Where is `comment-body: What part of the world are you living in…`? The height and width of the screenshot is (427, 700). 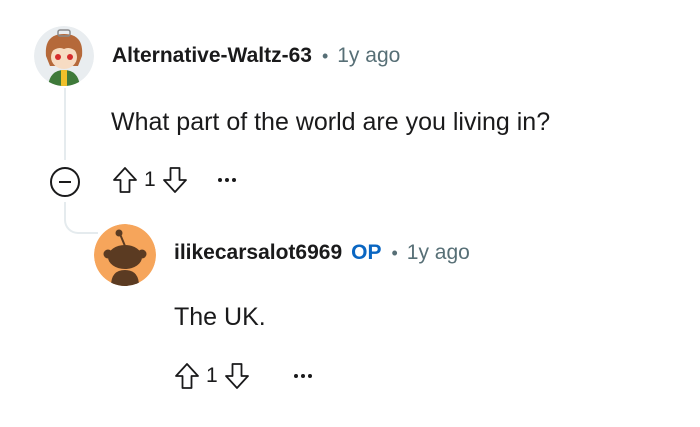 comment-body: What part of the world are you living in… is located at coordinates (331, 122).